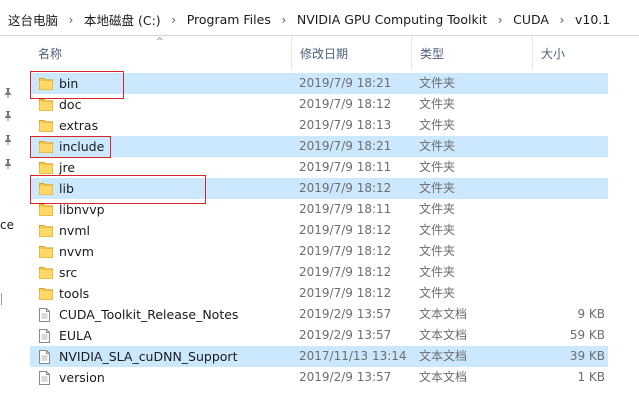 Image resolution: width=639 pixels, height=416 pixels. What do you see at coordinates (74, 293) in the screenshot?
I see `file-name: tools` at bounding box center [74, 293].